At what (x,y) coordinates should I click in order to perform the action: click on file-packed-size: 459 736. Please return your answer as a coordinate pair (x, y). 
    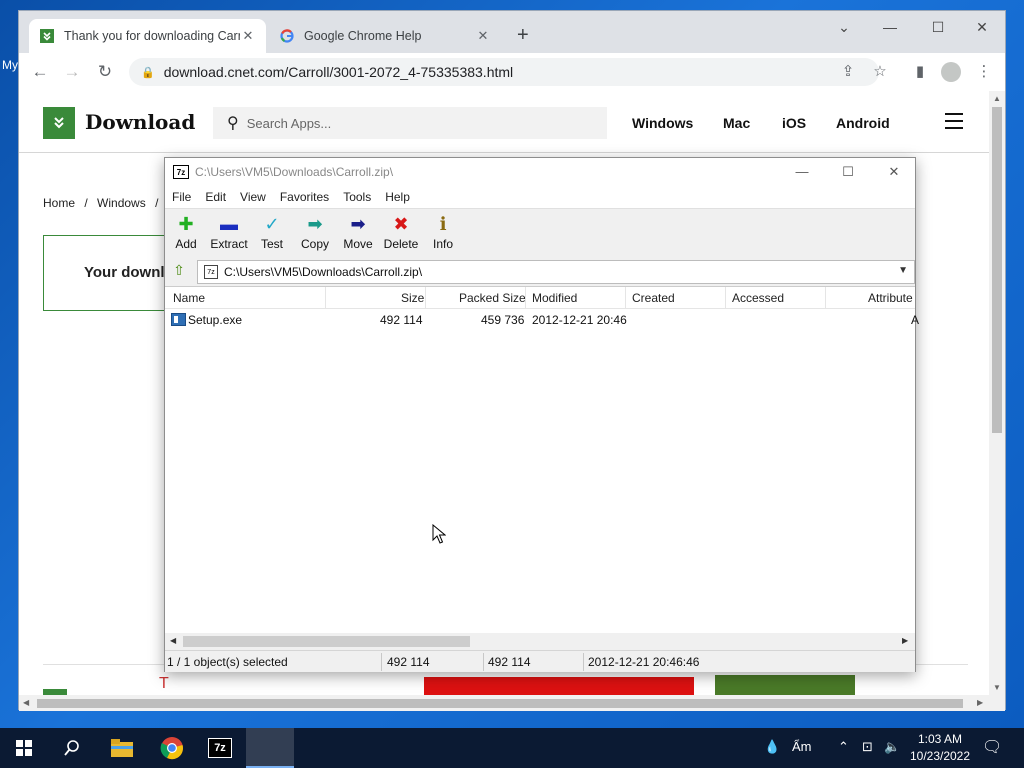
    Looking at the image, I should click on (503, 320).